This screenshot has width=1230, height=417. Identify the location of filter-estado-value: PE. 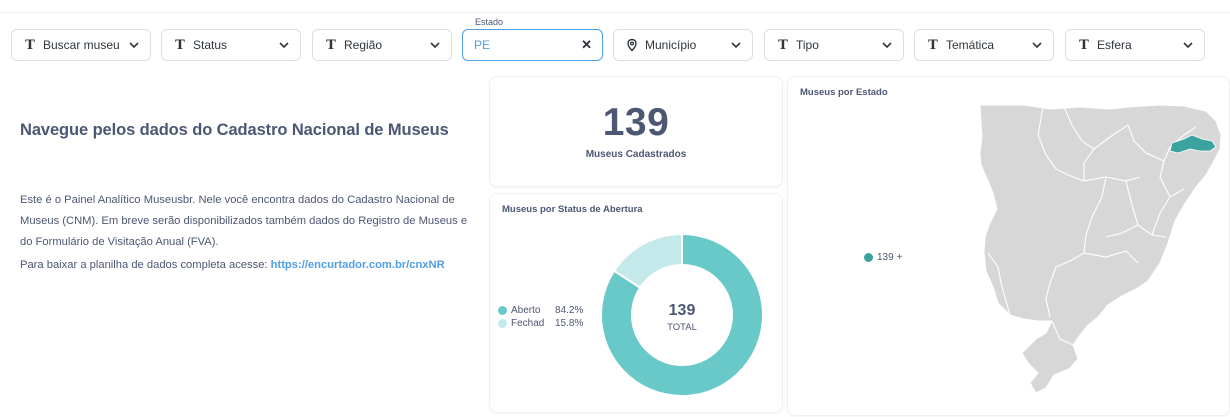
(482, 45).